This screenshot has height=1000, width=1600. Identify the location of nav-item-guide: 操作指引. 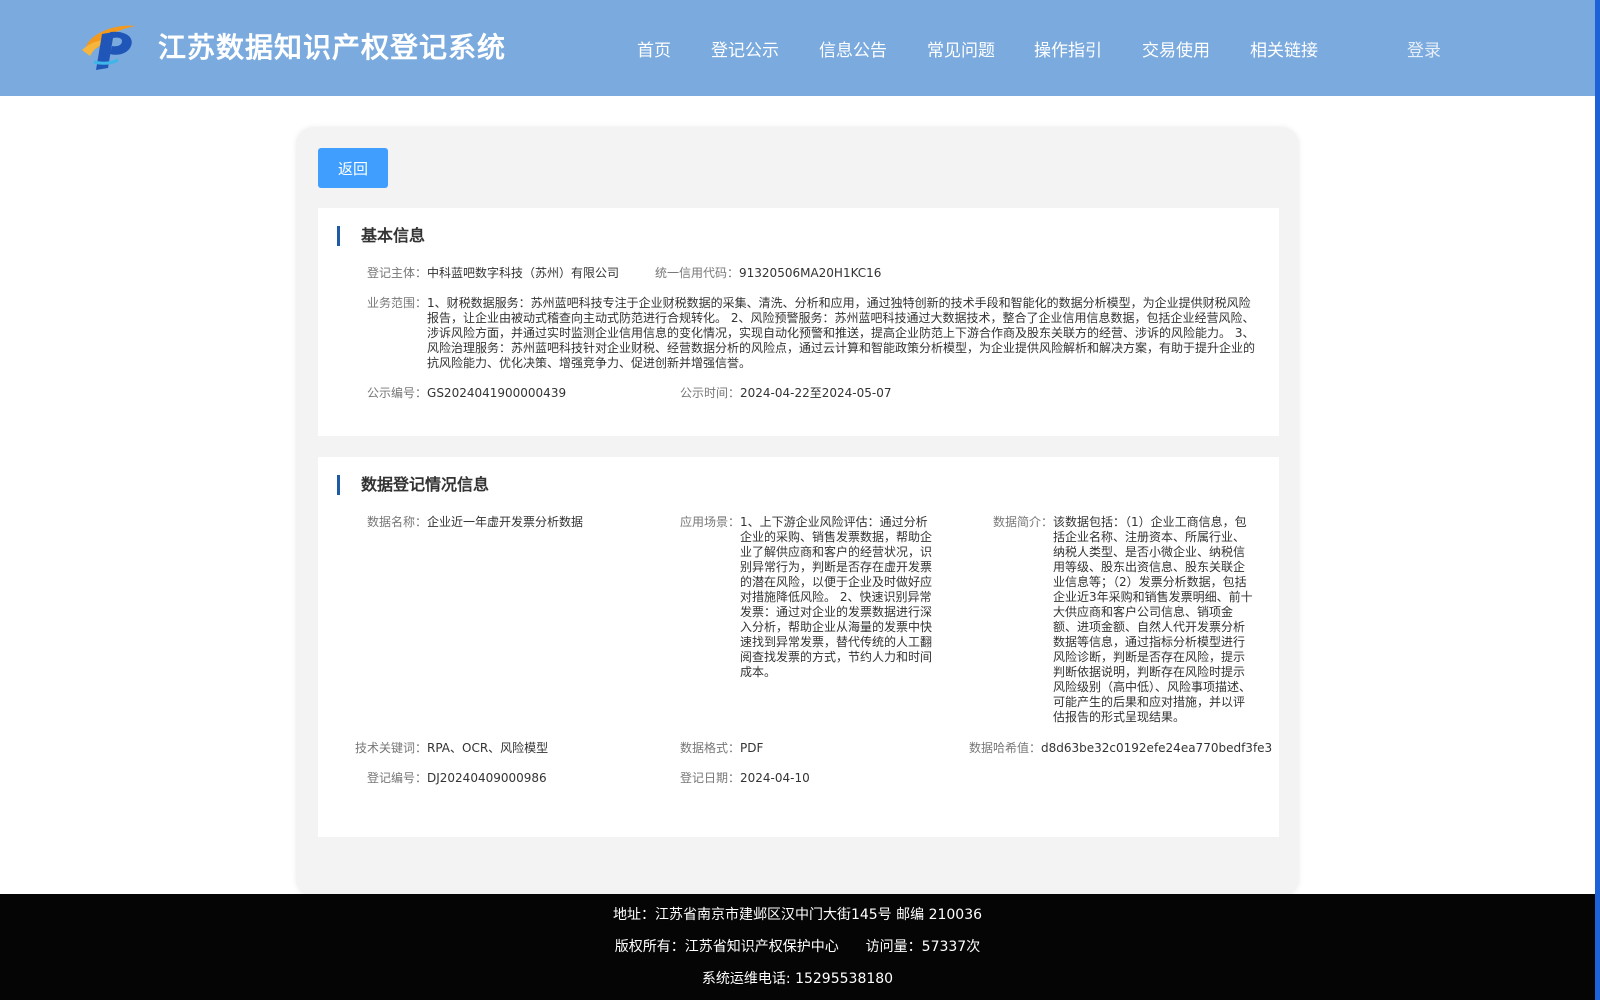
(1068, 48).